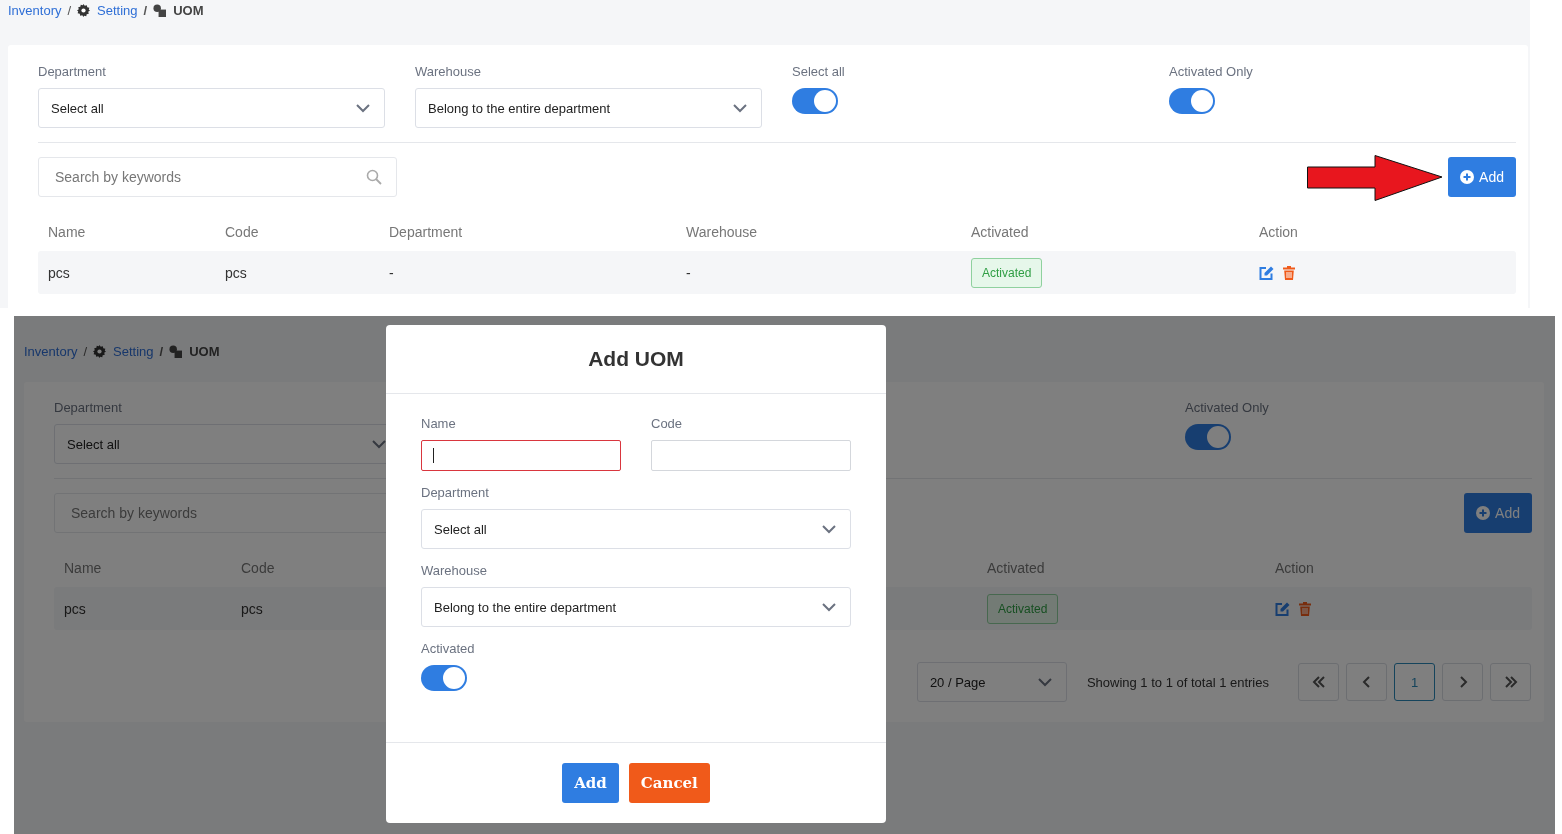 Image resolution: width=1562 pixels, height=834 pixels. What do you see at coordinates (818, 71) in the screenshot?
I see `filter-label: Select all` at bounding box center [818, 71].